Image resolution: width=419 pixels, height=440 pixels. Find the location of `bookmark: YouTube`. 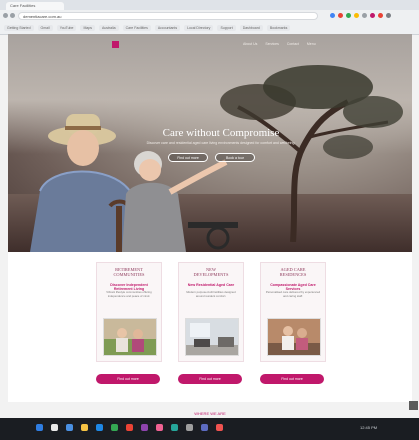

bookmark: YouTube is located at coordinates (66, 27).